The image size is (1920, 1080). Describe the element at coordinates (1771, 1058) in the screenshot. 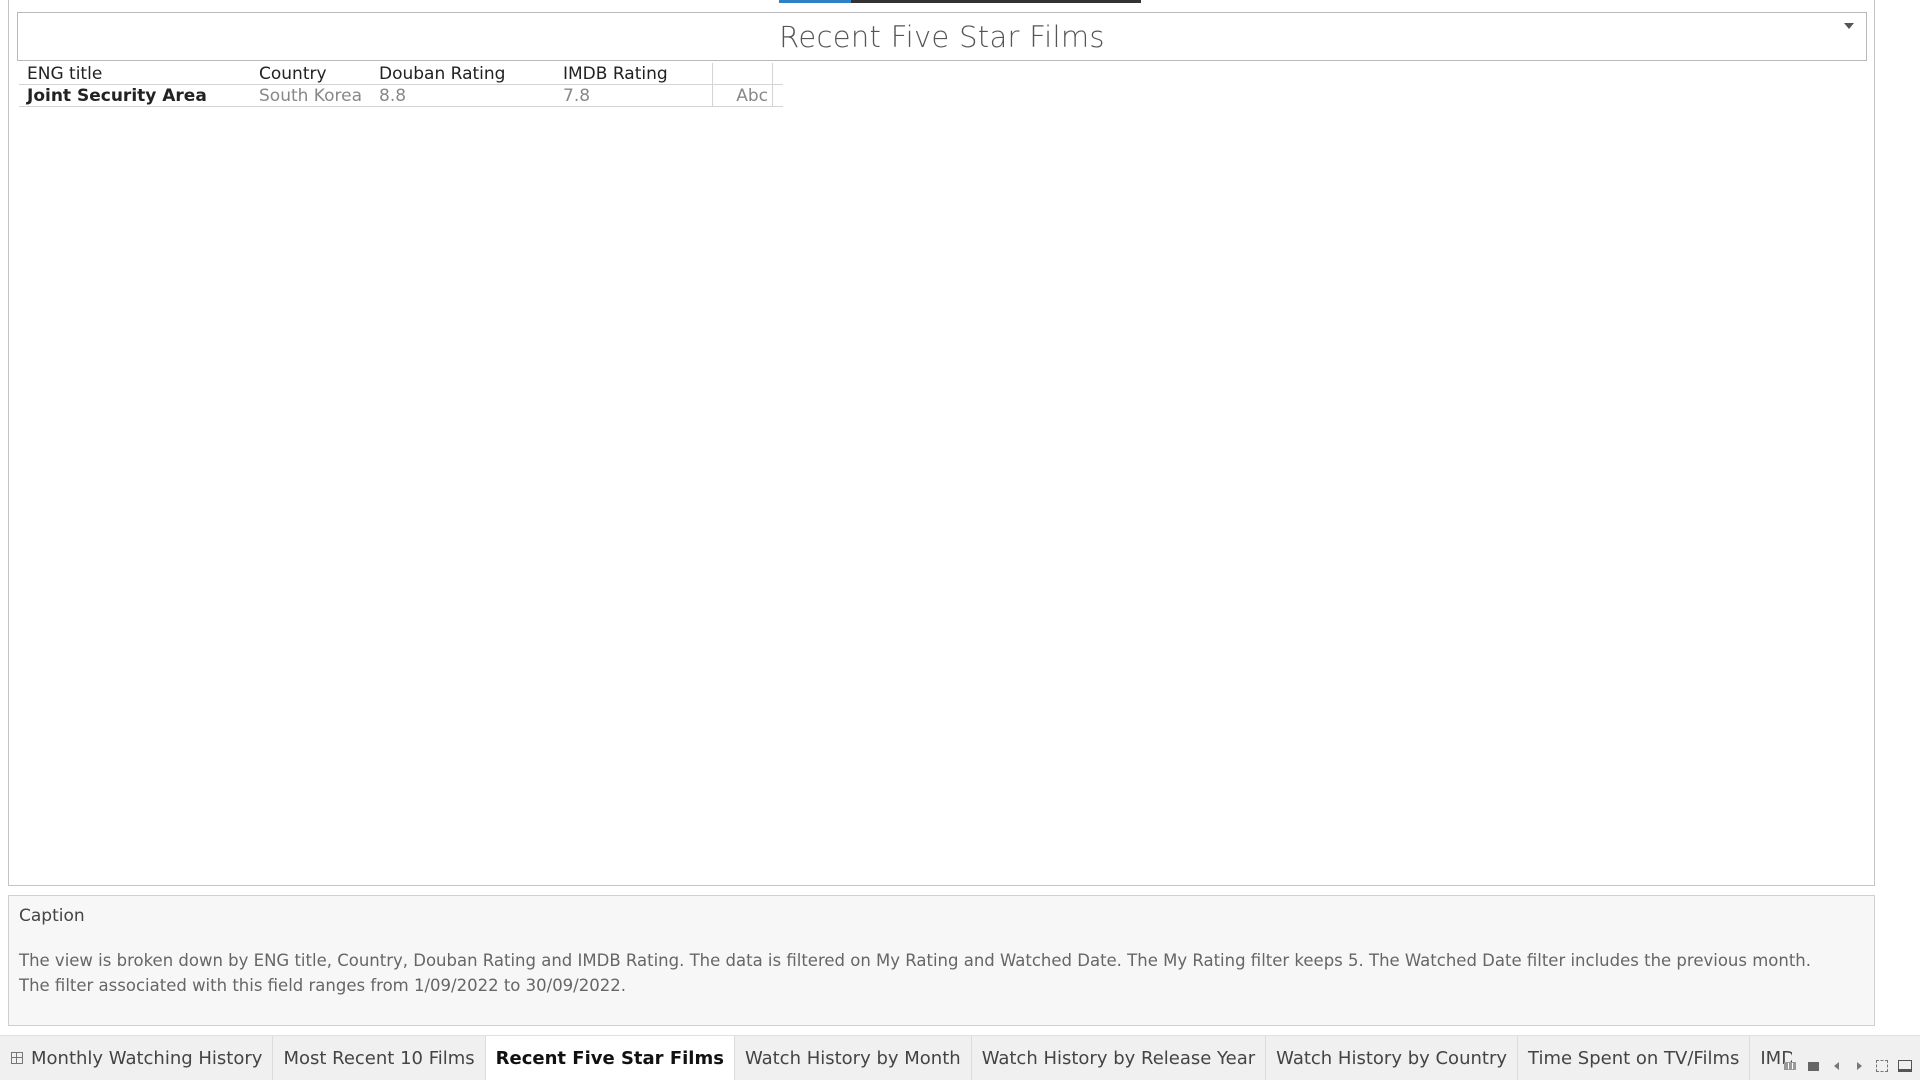

I see `tab-imdb-vs-douban: IMDB vs Dout` at that location.